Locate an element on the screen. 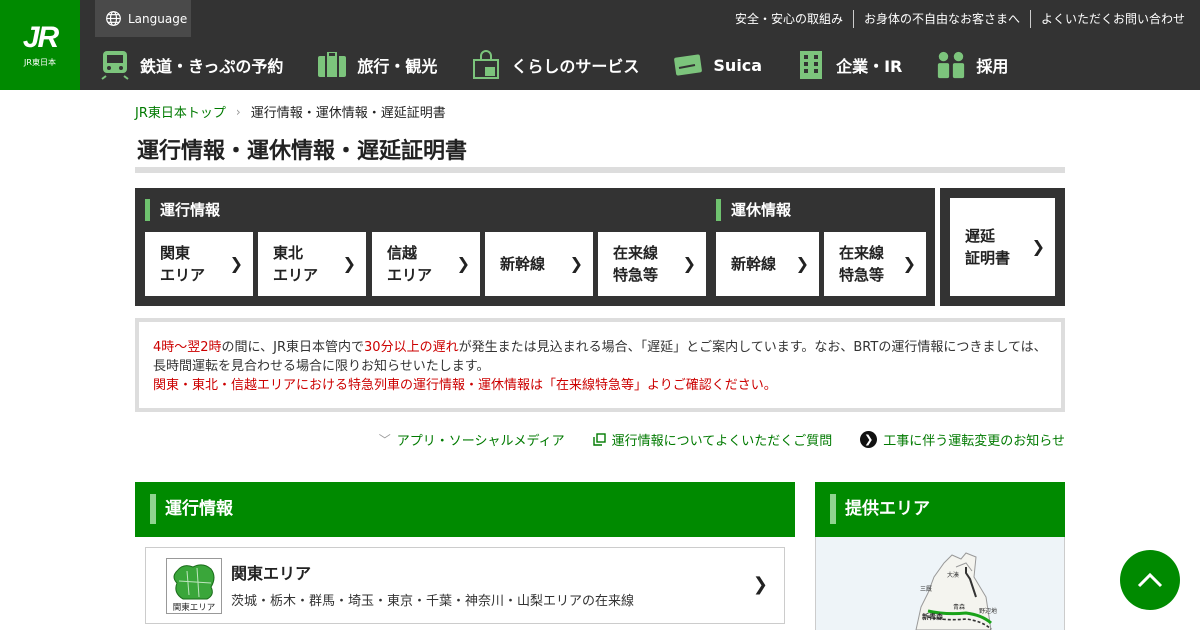 This screenshot has width=1200, height=630. map-label-ominato-visible: 大湊 is located at coordinates (953, 575).